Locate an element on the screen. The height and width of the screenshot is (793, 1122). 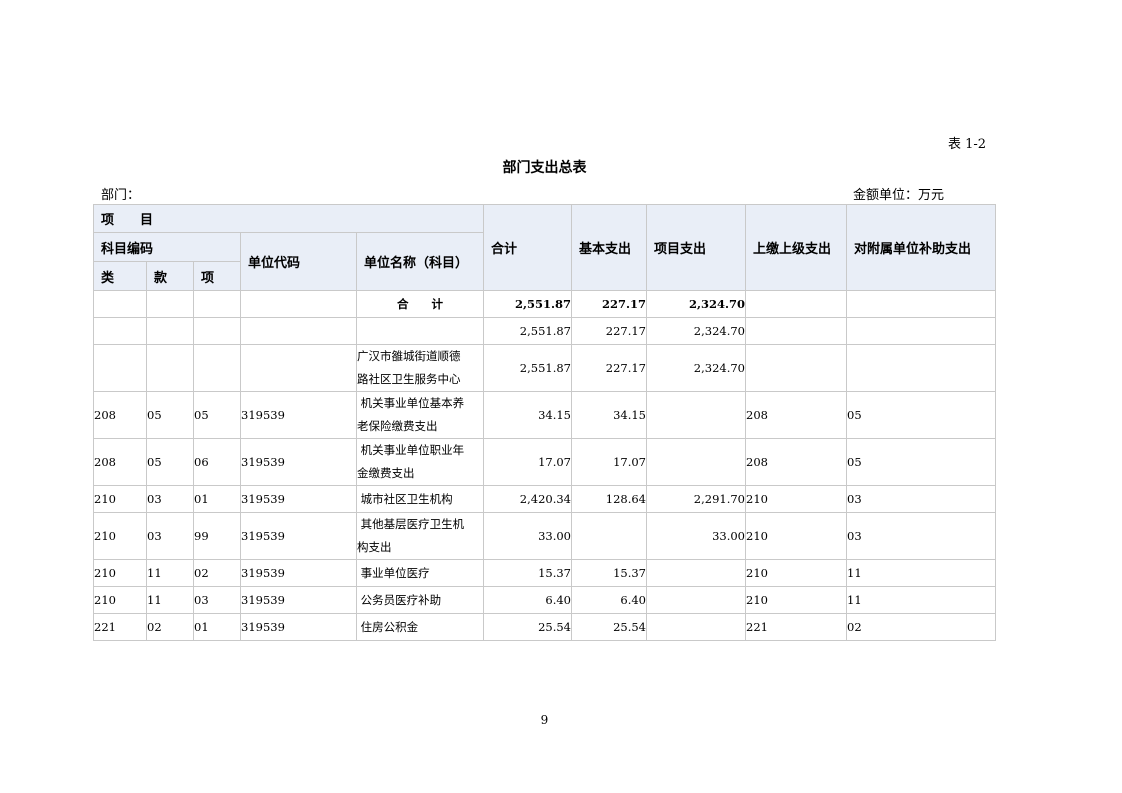
item-cell: 05 is located at coordinates (217, 415).